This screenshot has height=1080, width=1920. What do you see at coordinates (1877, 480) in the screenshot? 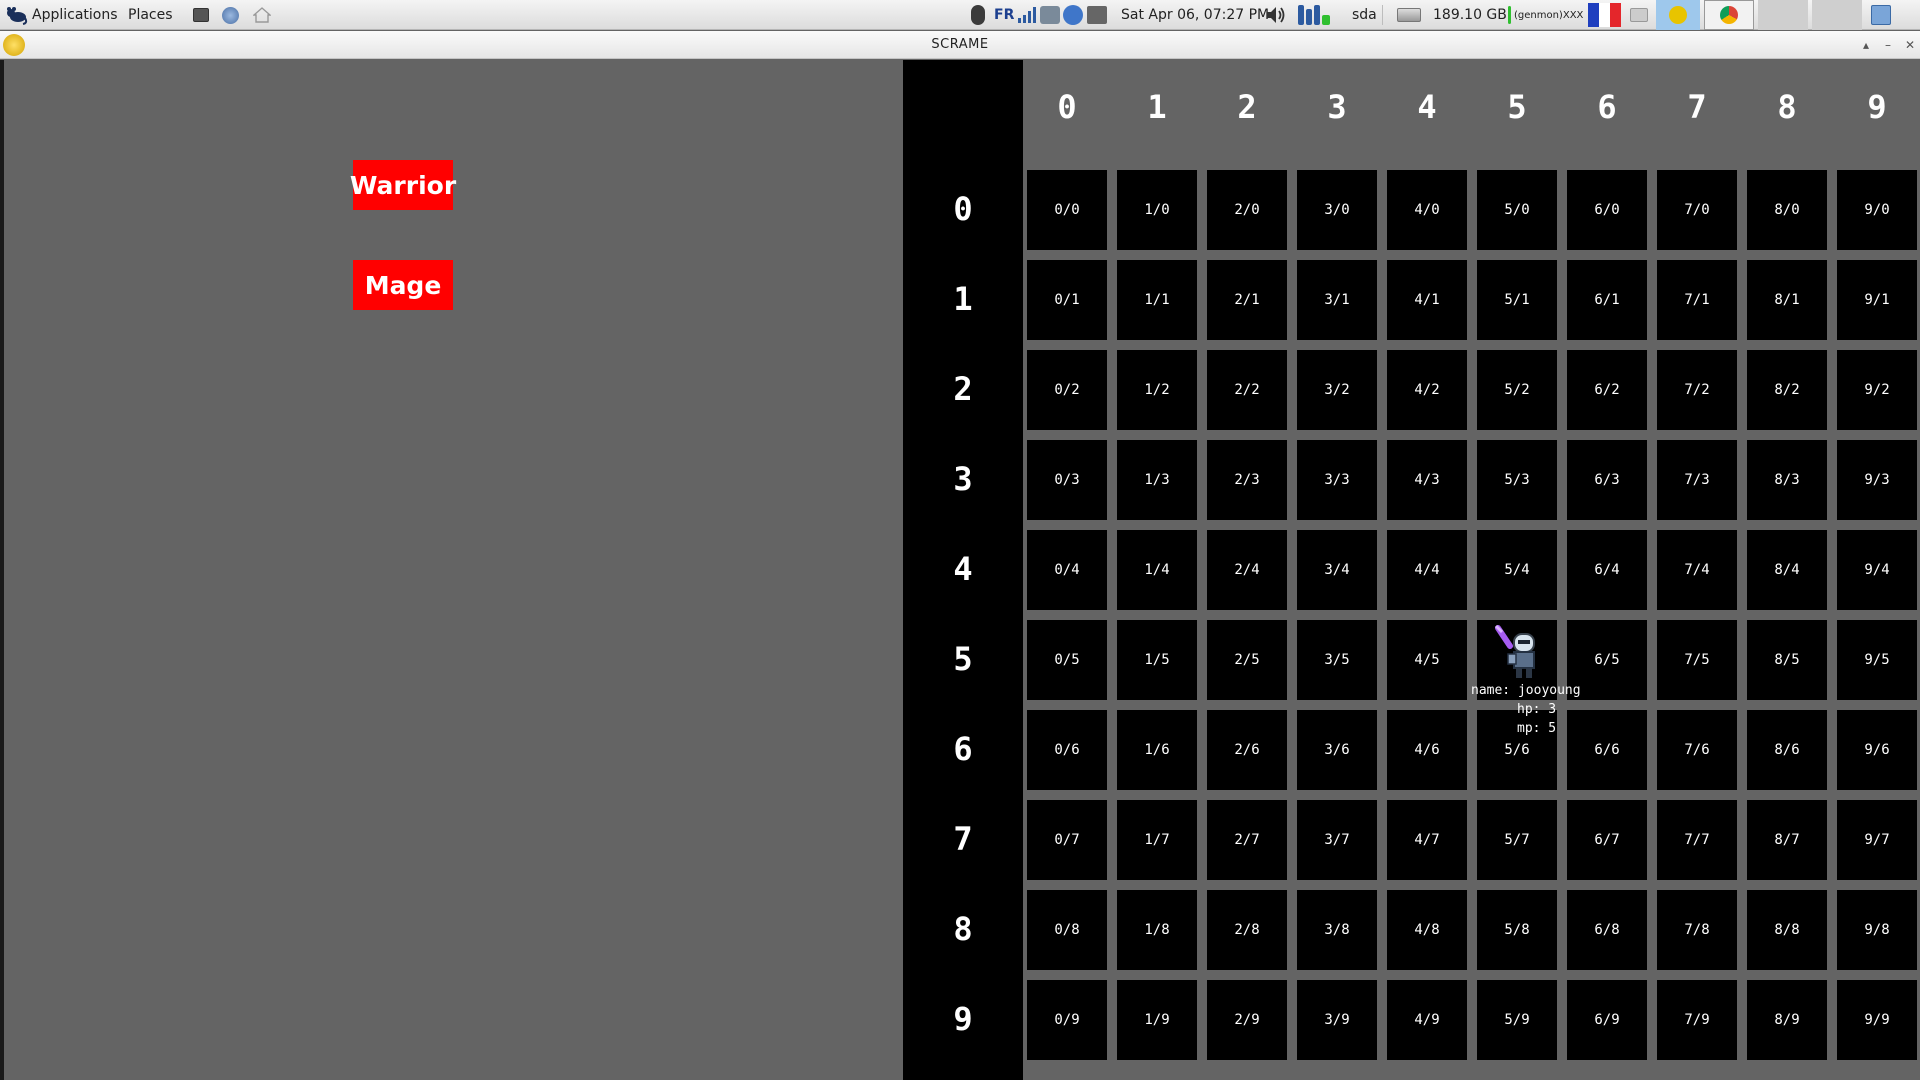
I see `board-tile-9-3: 9/3` at bounding box center [1877, 480].